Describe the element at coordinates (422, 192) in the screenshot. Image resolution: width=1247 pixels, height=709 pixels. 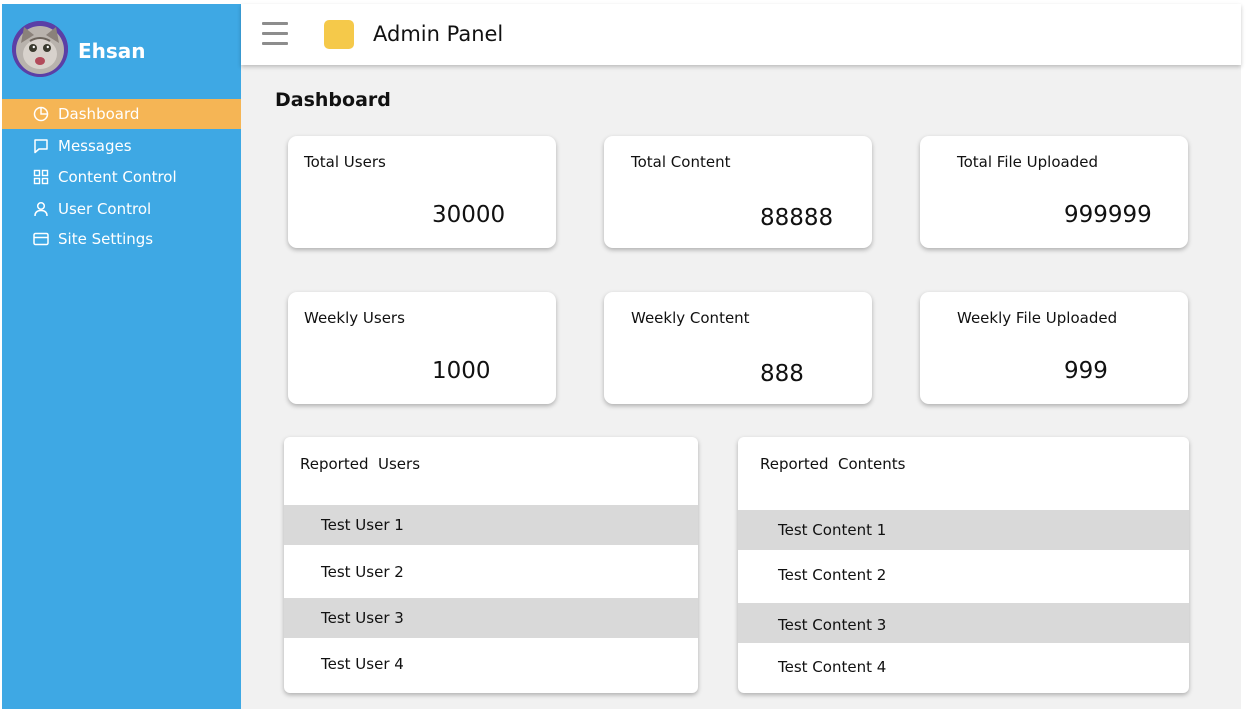
I see `stat-card-total-users: Total Users 30000` at that location.